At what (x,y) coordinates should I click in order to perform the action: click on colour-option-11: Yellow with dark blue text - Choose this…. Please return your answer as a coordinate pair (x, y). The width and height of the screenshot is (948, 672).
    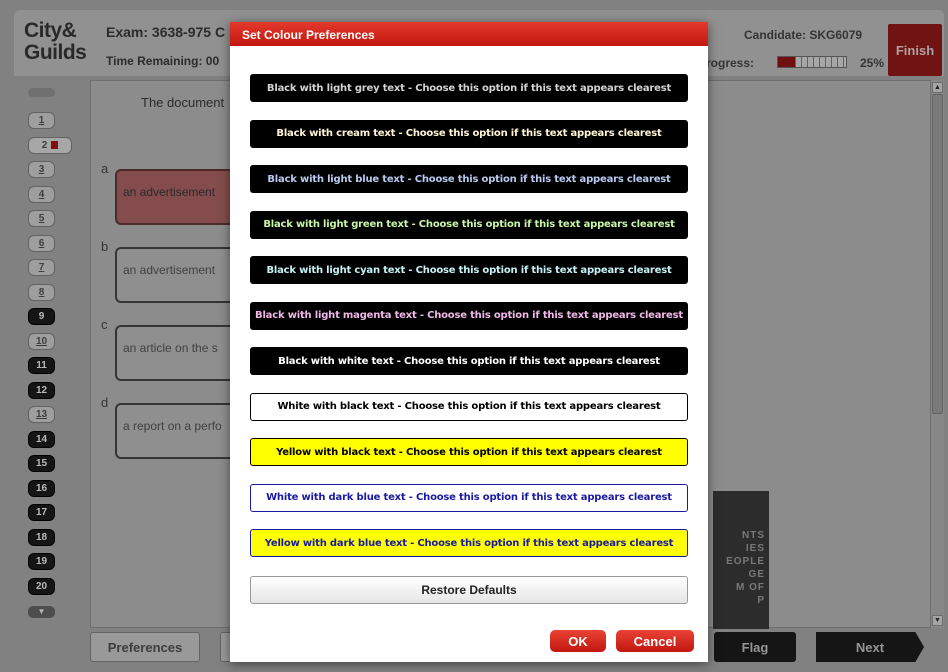
    Looking at the image, I should click on (469, 543).